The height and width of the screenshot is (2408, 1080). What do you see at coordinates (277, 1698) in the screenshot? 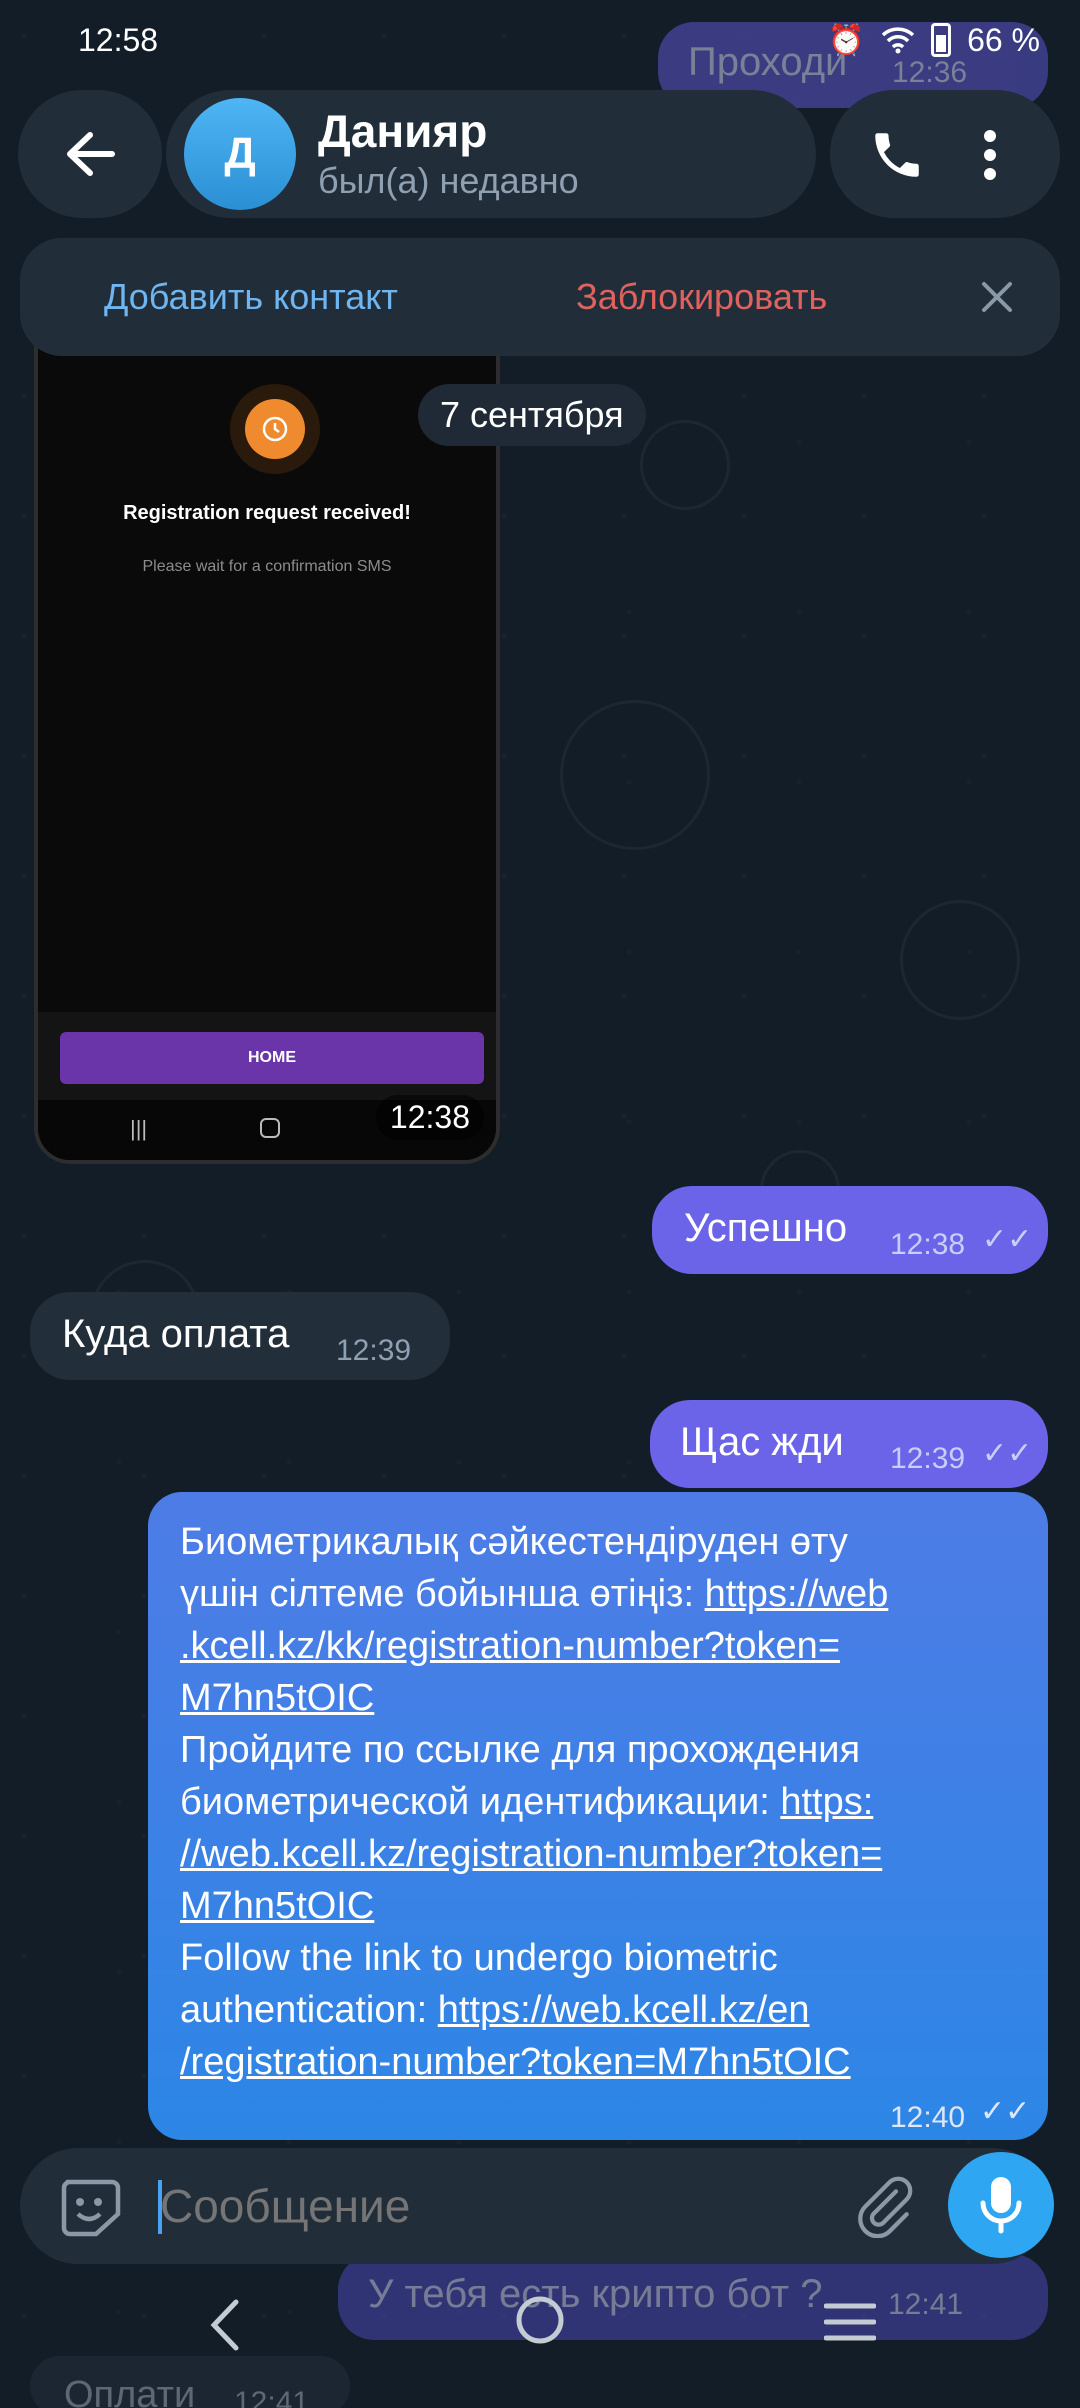
I see `biometric-link-kk: M7hn5tOIC` at bounding box center [277, 1698].